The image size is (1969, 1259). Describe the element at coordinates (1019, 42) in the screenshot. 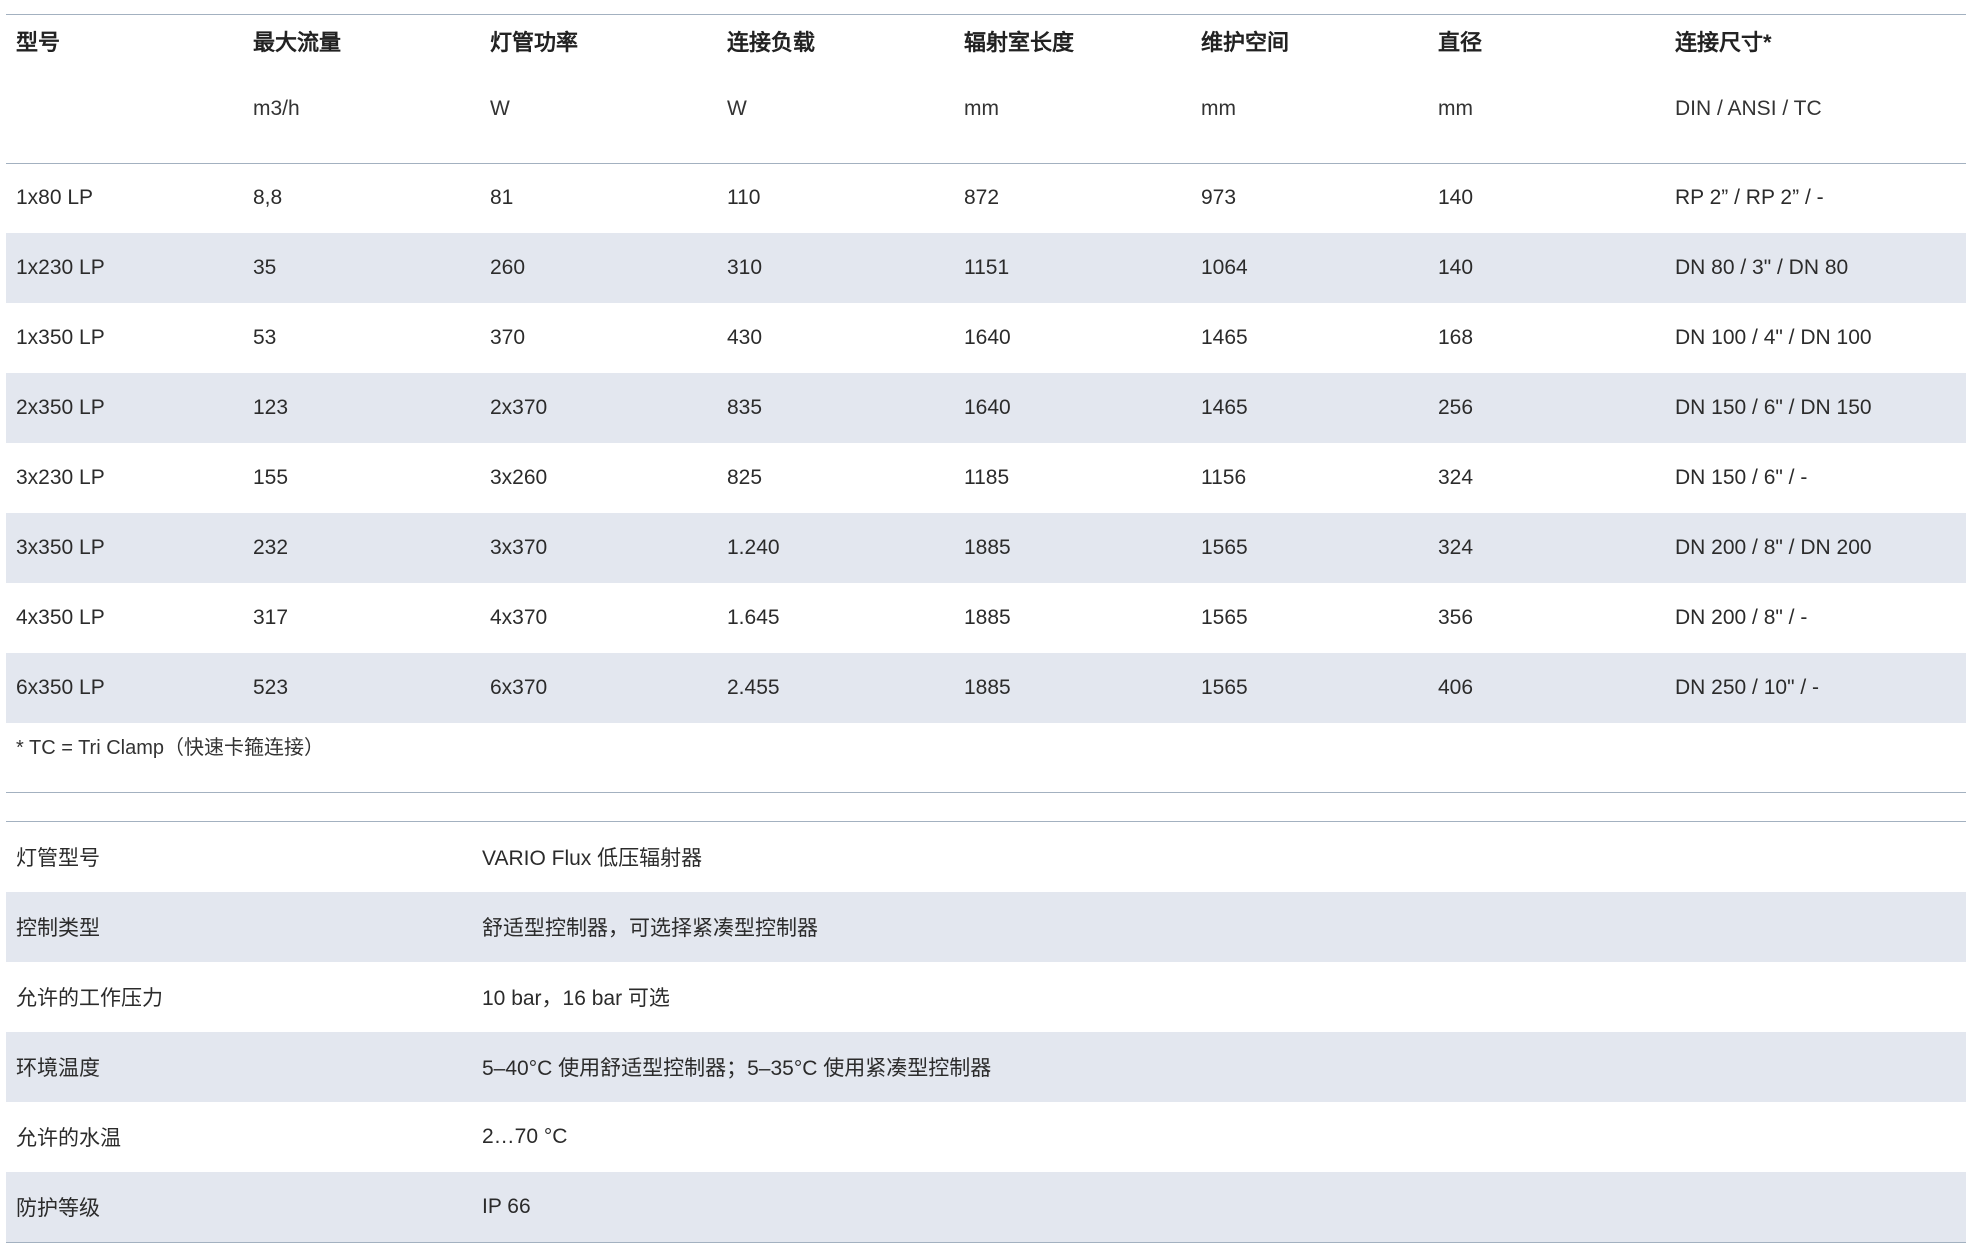

I see `header-chamber-length: 辐射室长度` at that location.